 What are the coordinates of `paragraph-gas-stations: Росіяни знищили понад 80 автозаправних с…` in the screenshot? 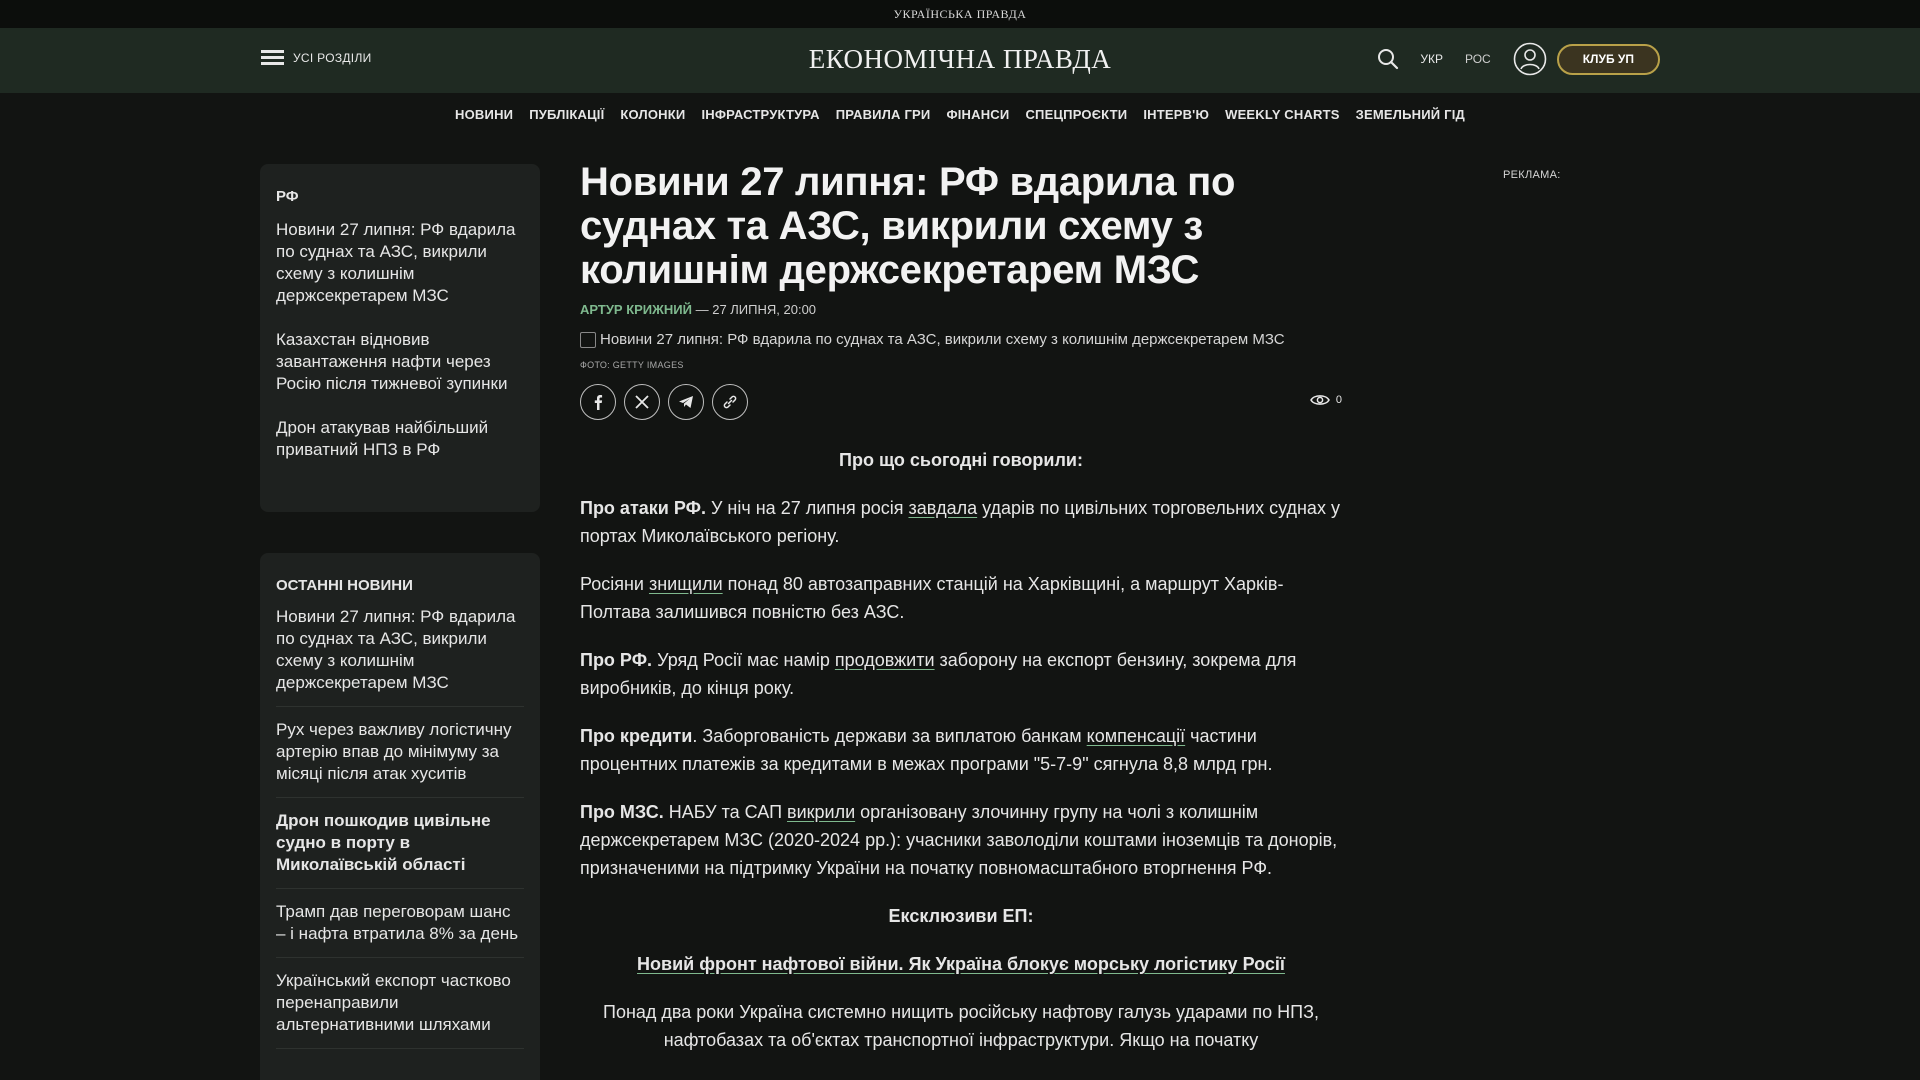 It's located at (961, 598).